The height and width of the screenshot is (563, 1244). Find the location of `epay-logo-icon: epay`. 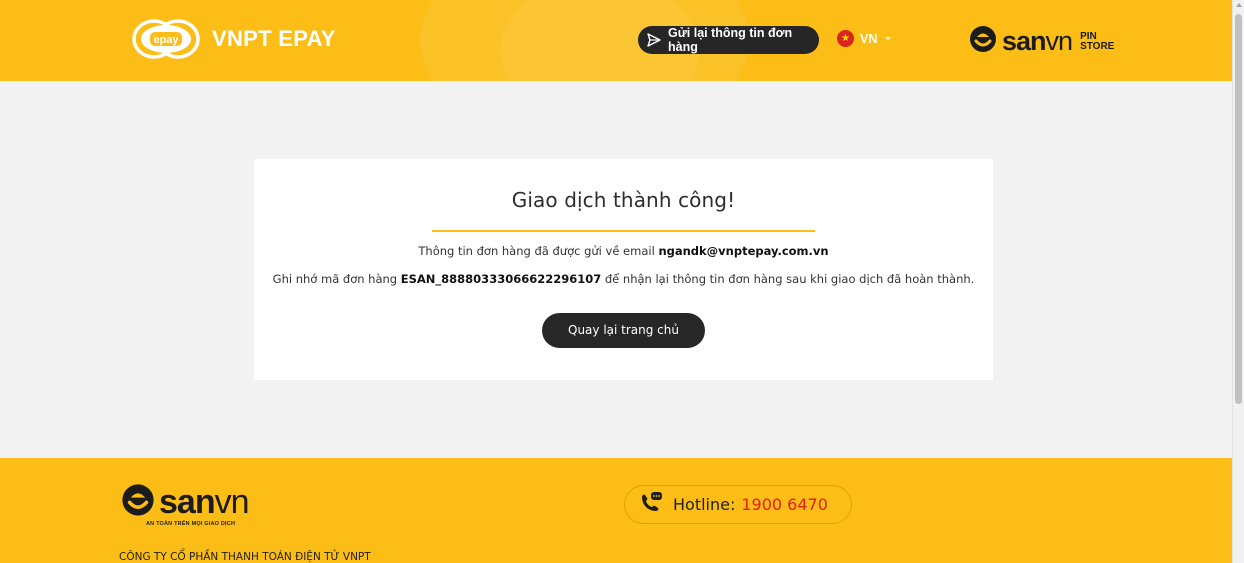

epay-logo-icon: epay is located at coordinates (166, 39).